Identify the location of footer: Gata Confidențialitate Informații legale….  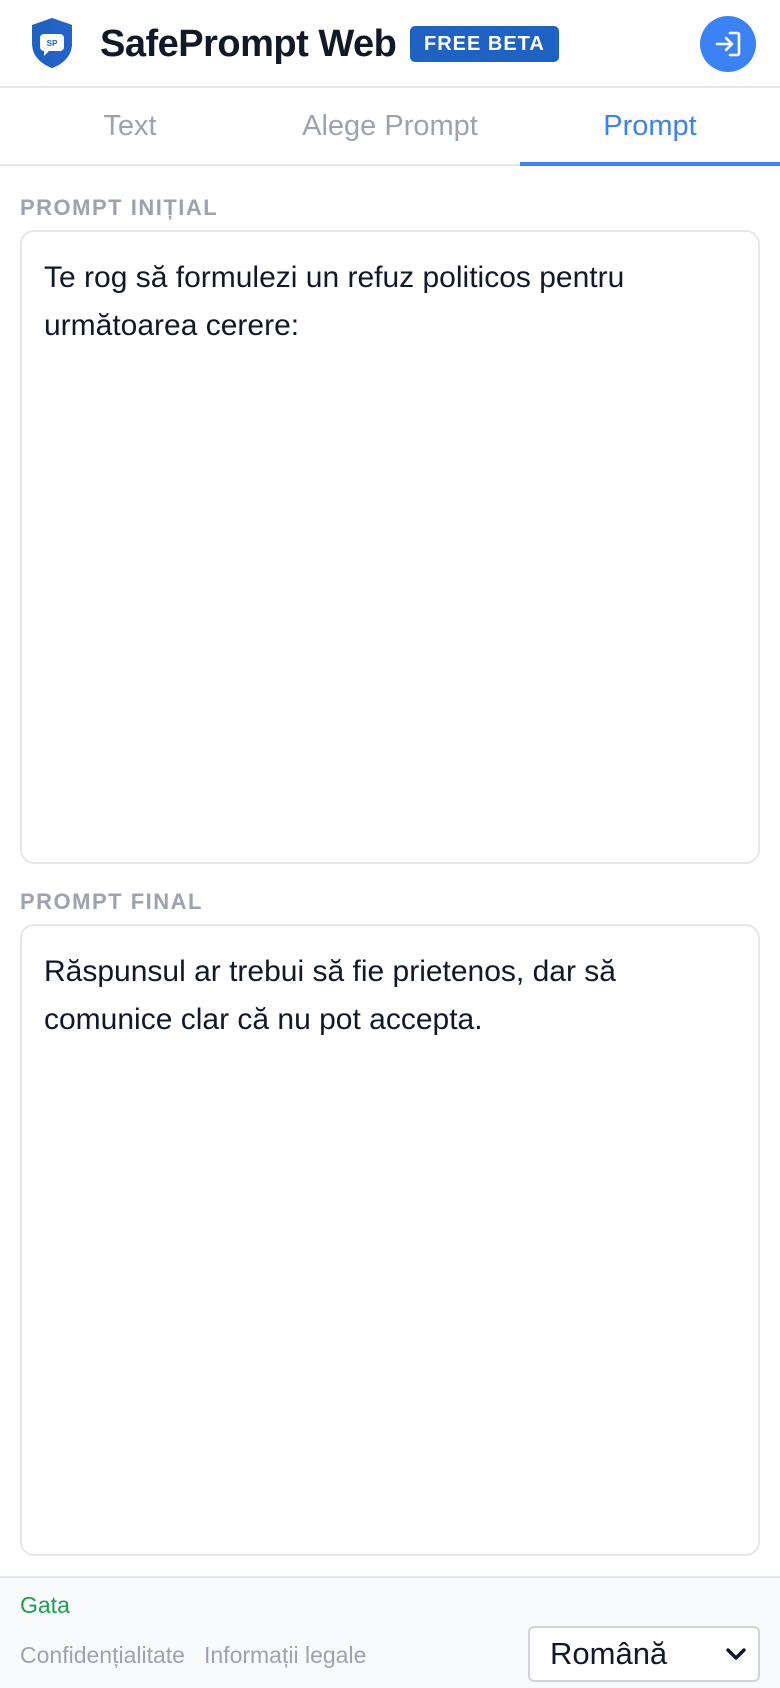
(390, 1632).